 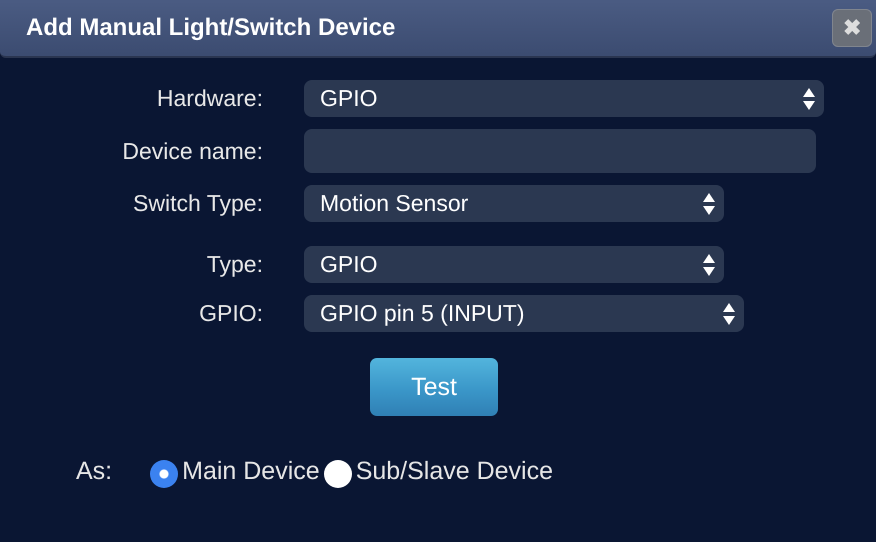 What do you see at coordinates (94, 471) in the screenshot?
I see `as-label: As:` at bounding box center [94, 471].